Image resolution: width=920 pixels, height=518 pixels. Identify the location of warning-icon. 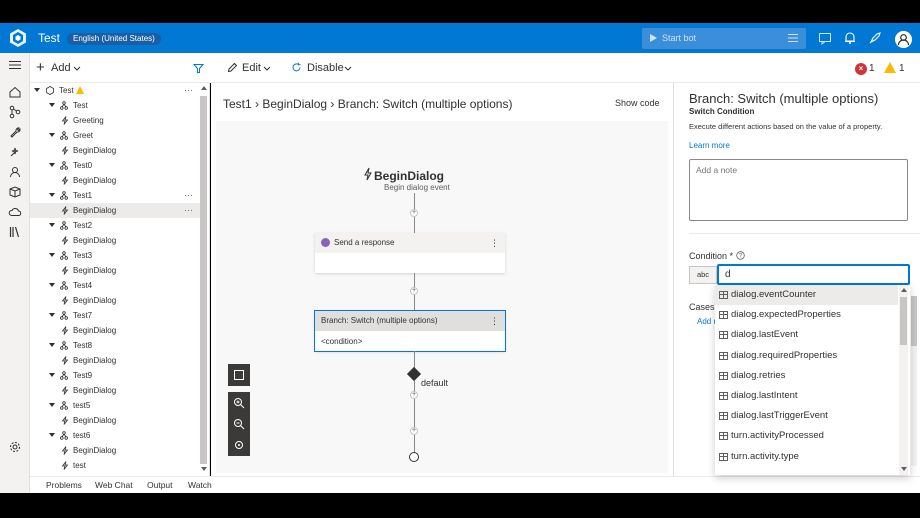
(890, 67).